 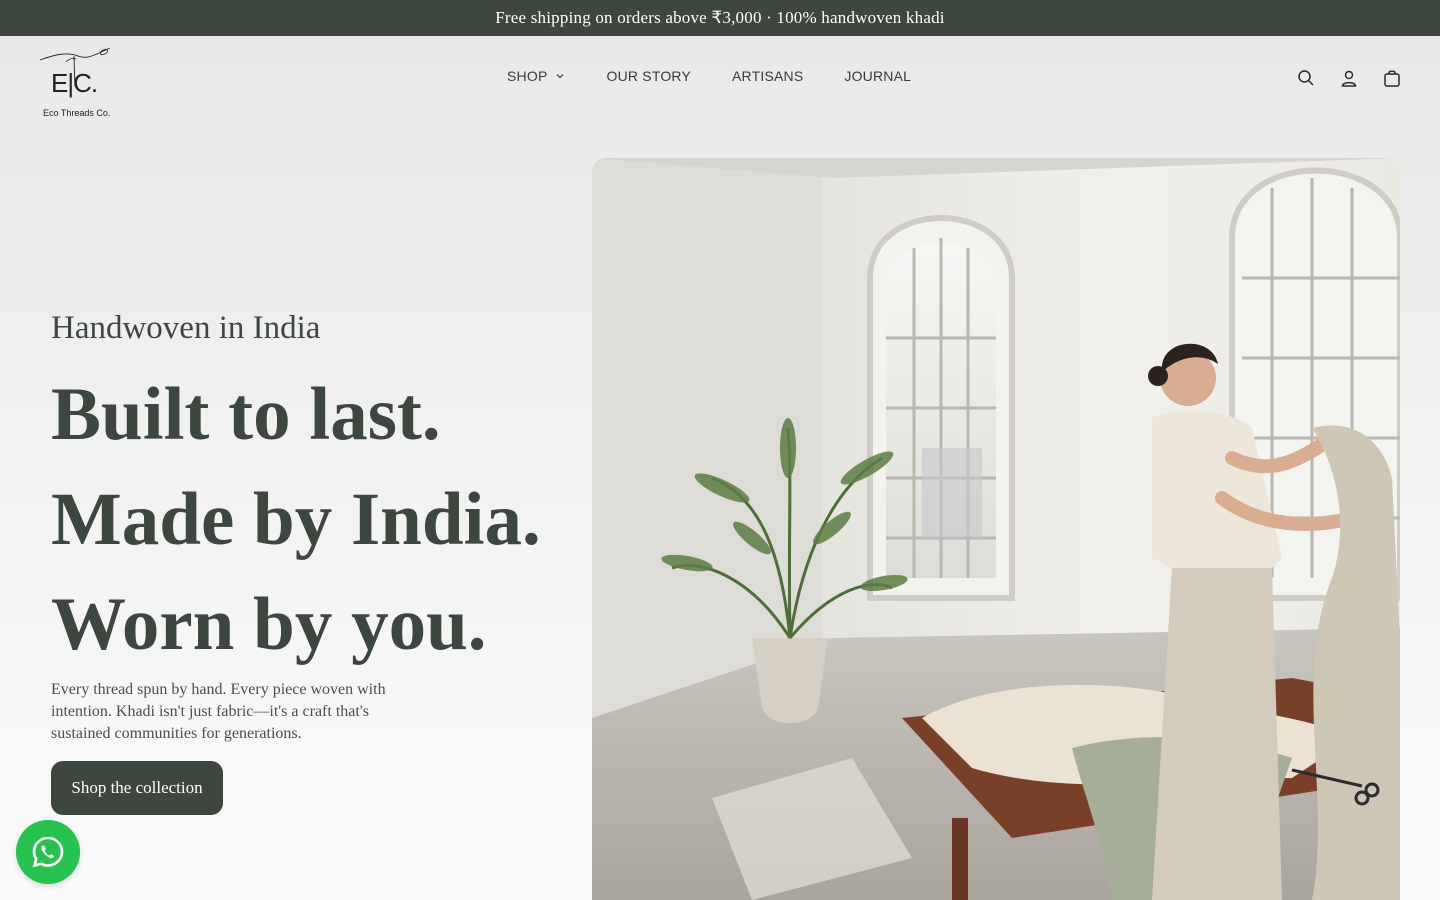 I want to click on nav-label: JOURNAL, so click(x=878, y=76).